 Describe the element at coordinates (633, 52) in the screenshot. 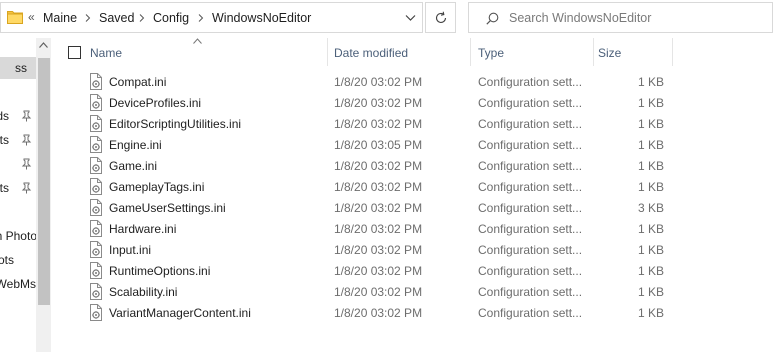

I see `column-header-size: Size` at that location.